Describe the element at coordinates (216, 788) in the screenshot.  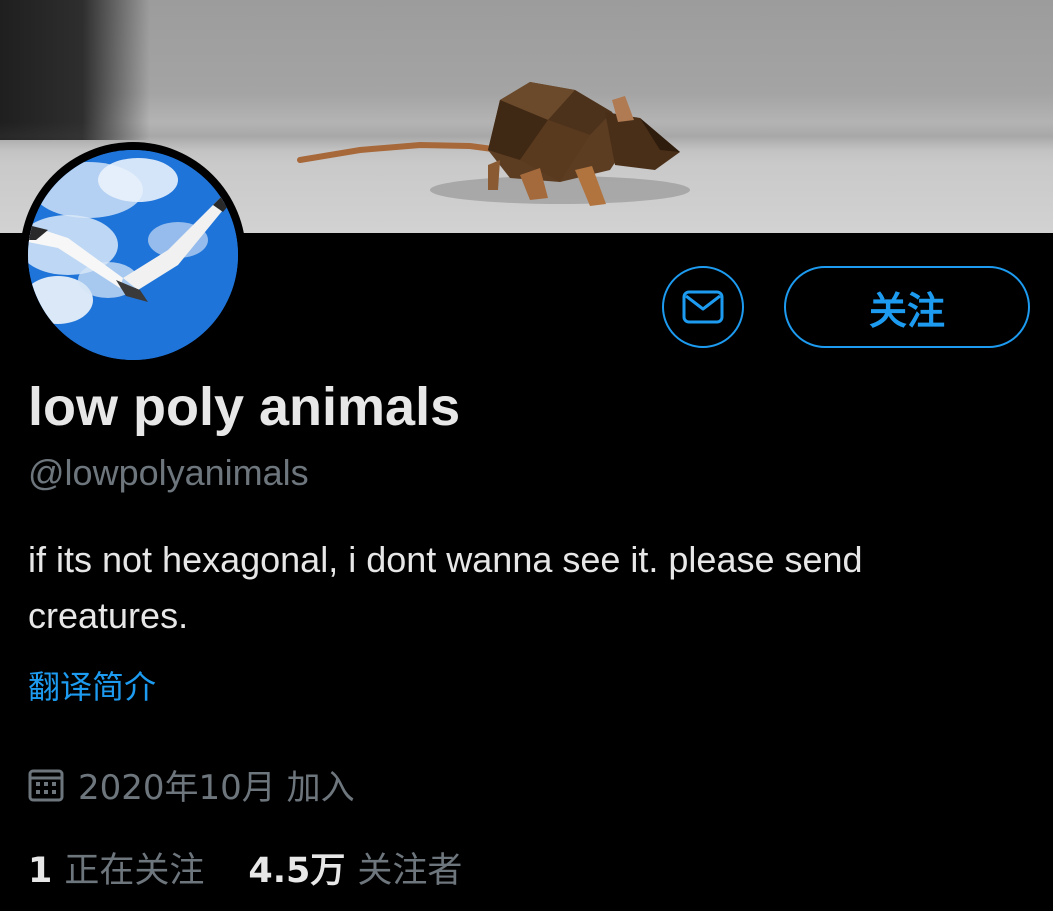
I see `joined-date-text: 2020年10月 加入` at that location.